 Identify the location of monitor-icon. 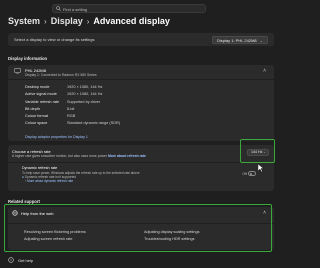
(17, 71).